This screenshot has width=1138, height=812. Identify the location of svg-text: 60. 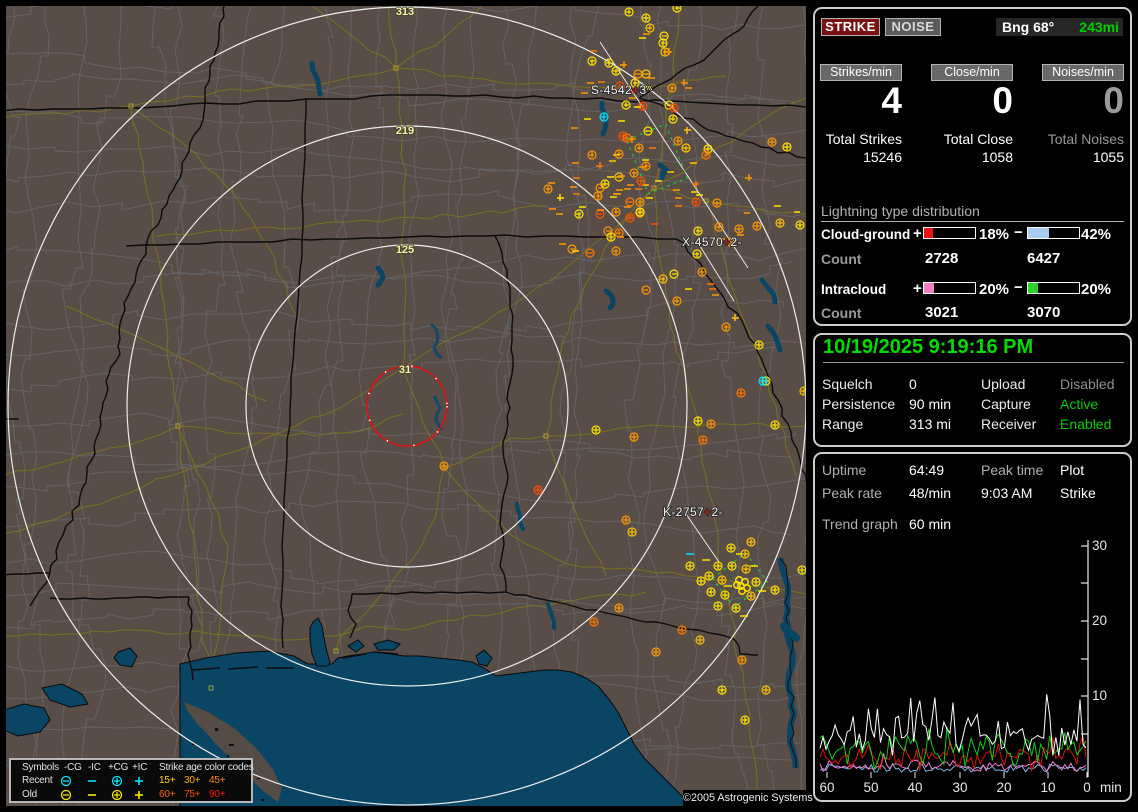
(826, 787).